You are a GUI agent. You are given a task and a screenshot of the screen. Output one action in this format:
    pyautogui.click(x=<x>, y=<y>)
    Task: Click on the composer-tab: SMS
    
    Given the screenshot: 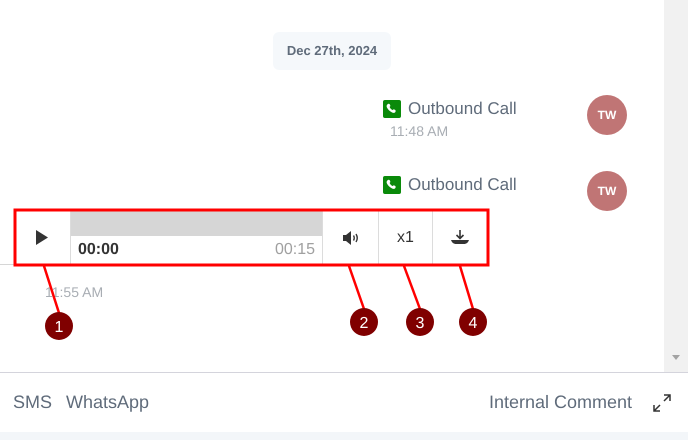 What is the action you would take?
    pyautogui.click(x=32, y=402)
    